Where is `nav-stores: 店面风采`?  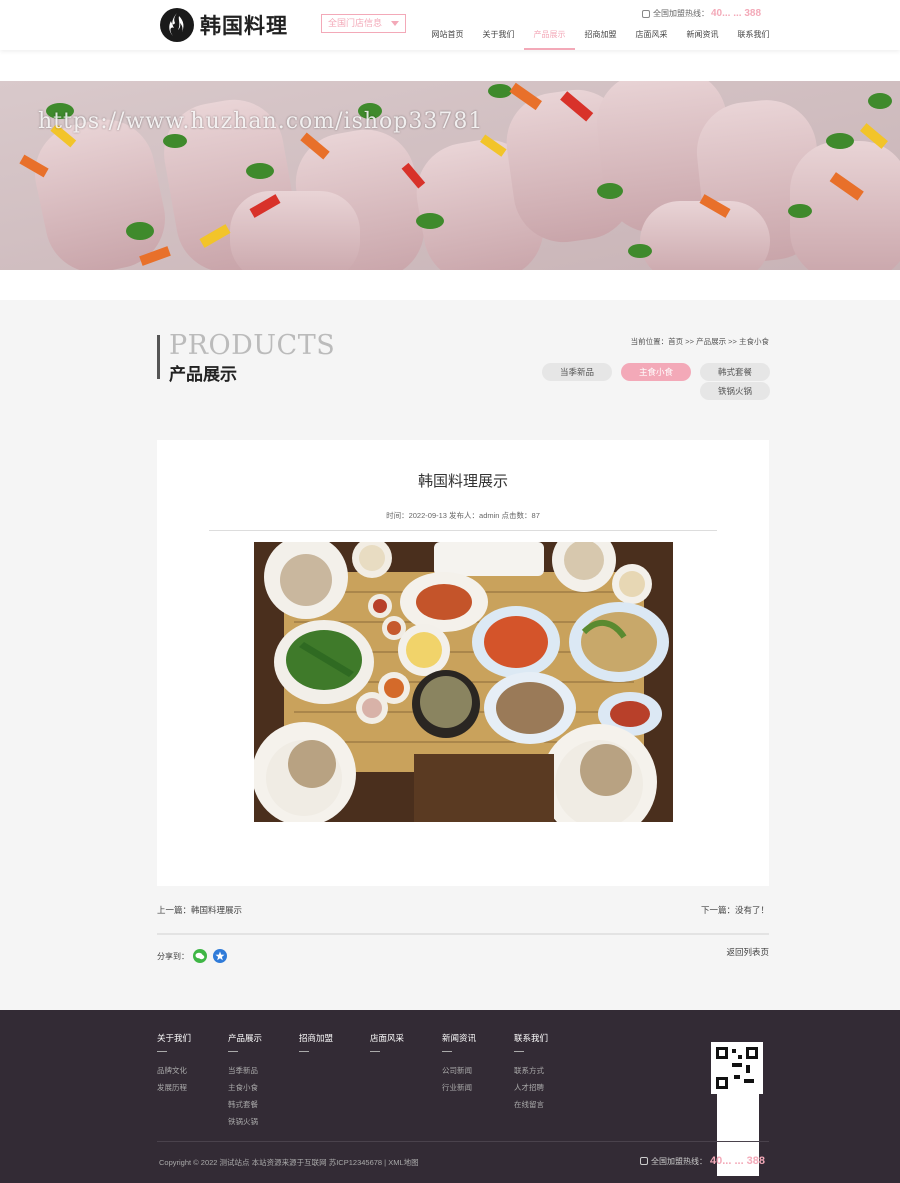 nav-stores: 店面风采 is located at coordinates (651, 37).